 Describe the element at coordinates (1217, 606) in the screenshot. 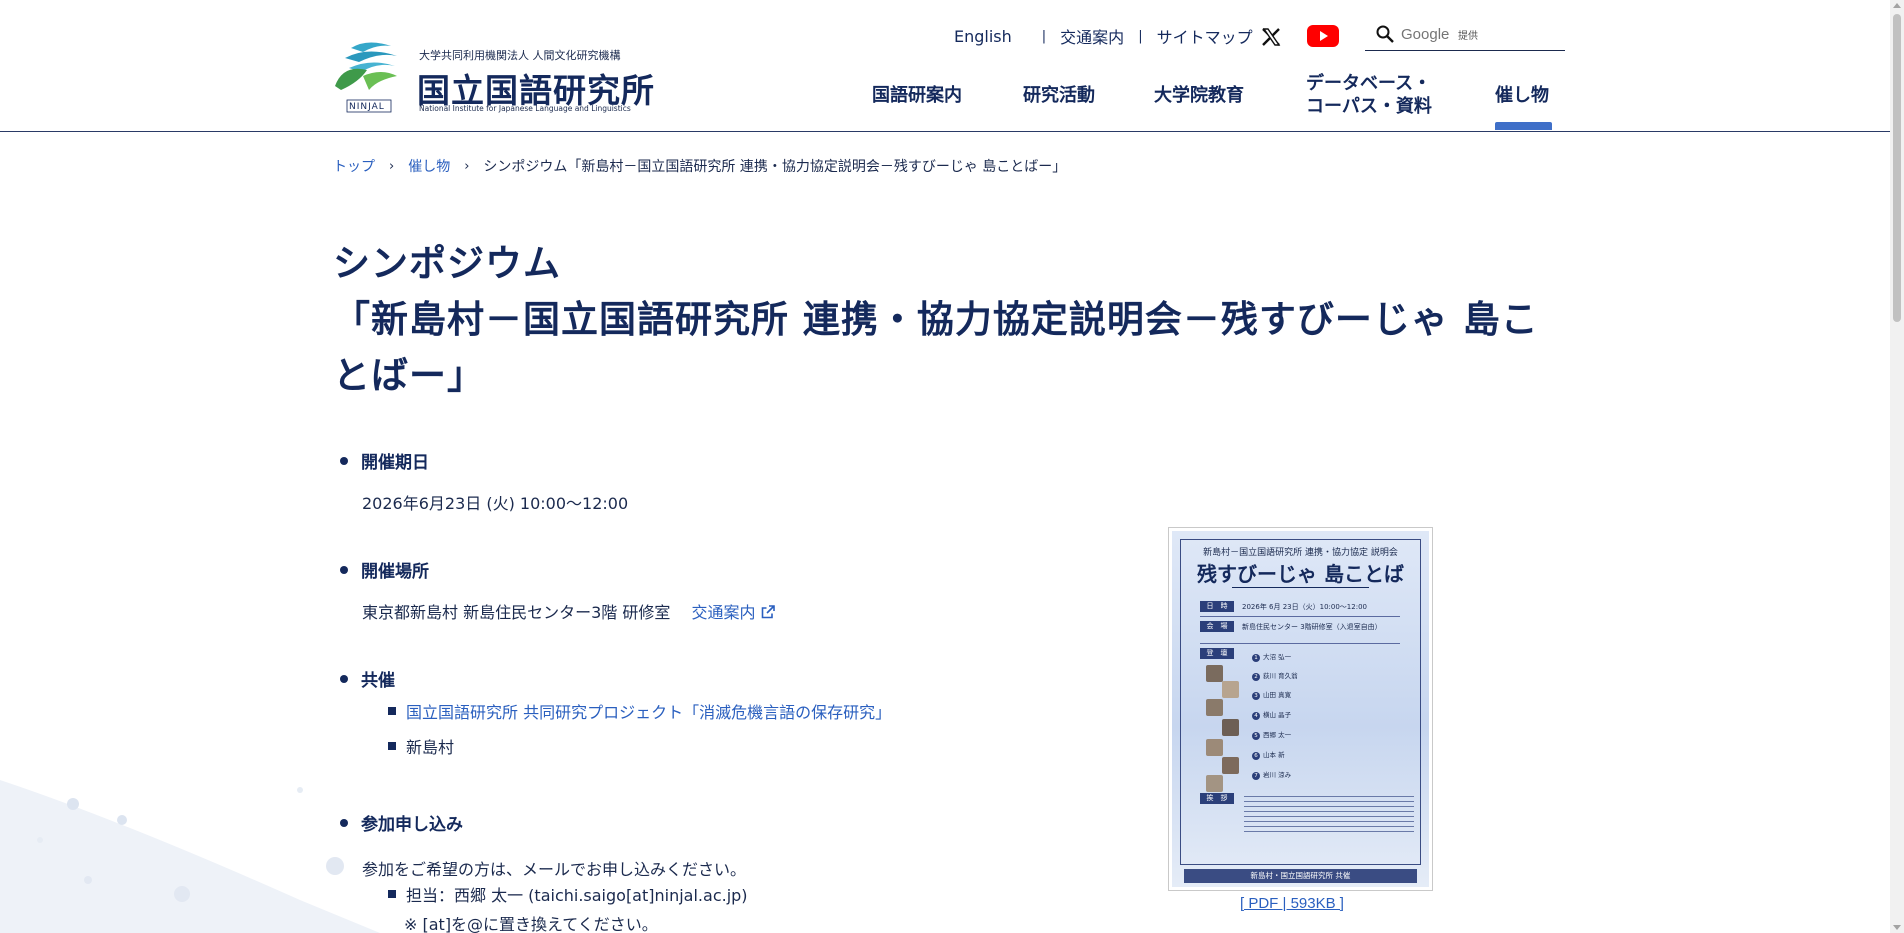

I see `poster-tag: 日 時` at that location.